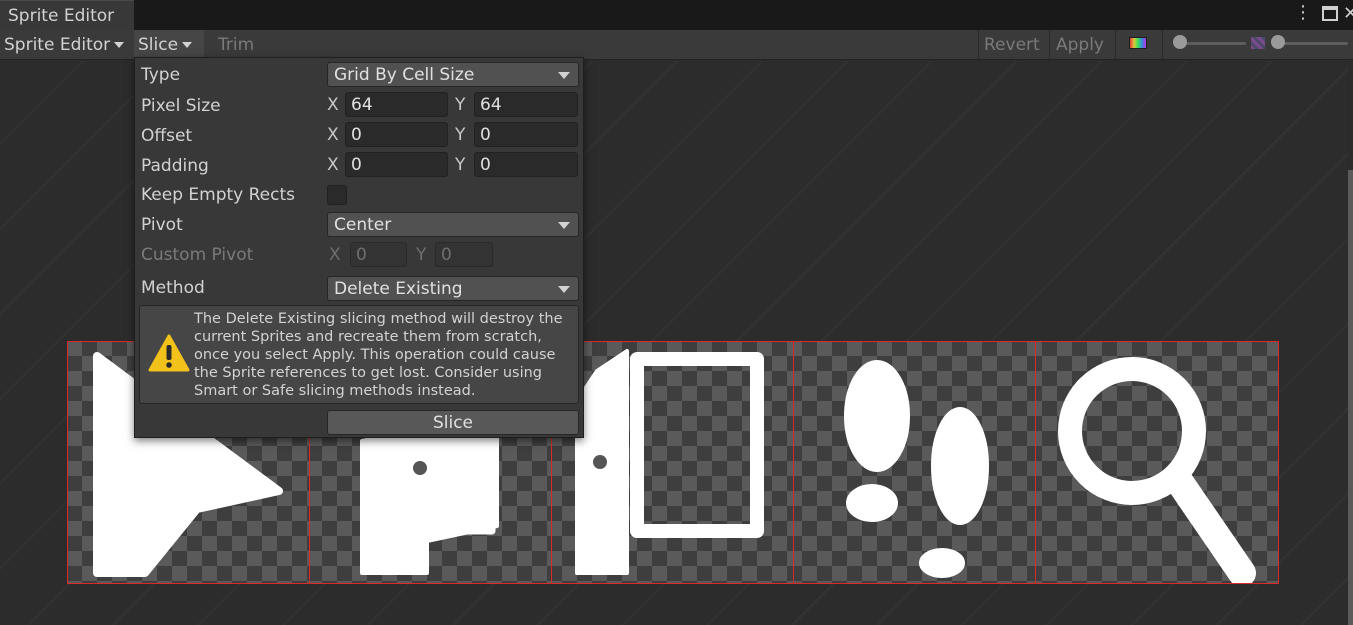  What do you see at coordinates (1180, 42) in the screenshot?
I see `zoom-slider-handle` at bounding box center [1180, 42].